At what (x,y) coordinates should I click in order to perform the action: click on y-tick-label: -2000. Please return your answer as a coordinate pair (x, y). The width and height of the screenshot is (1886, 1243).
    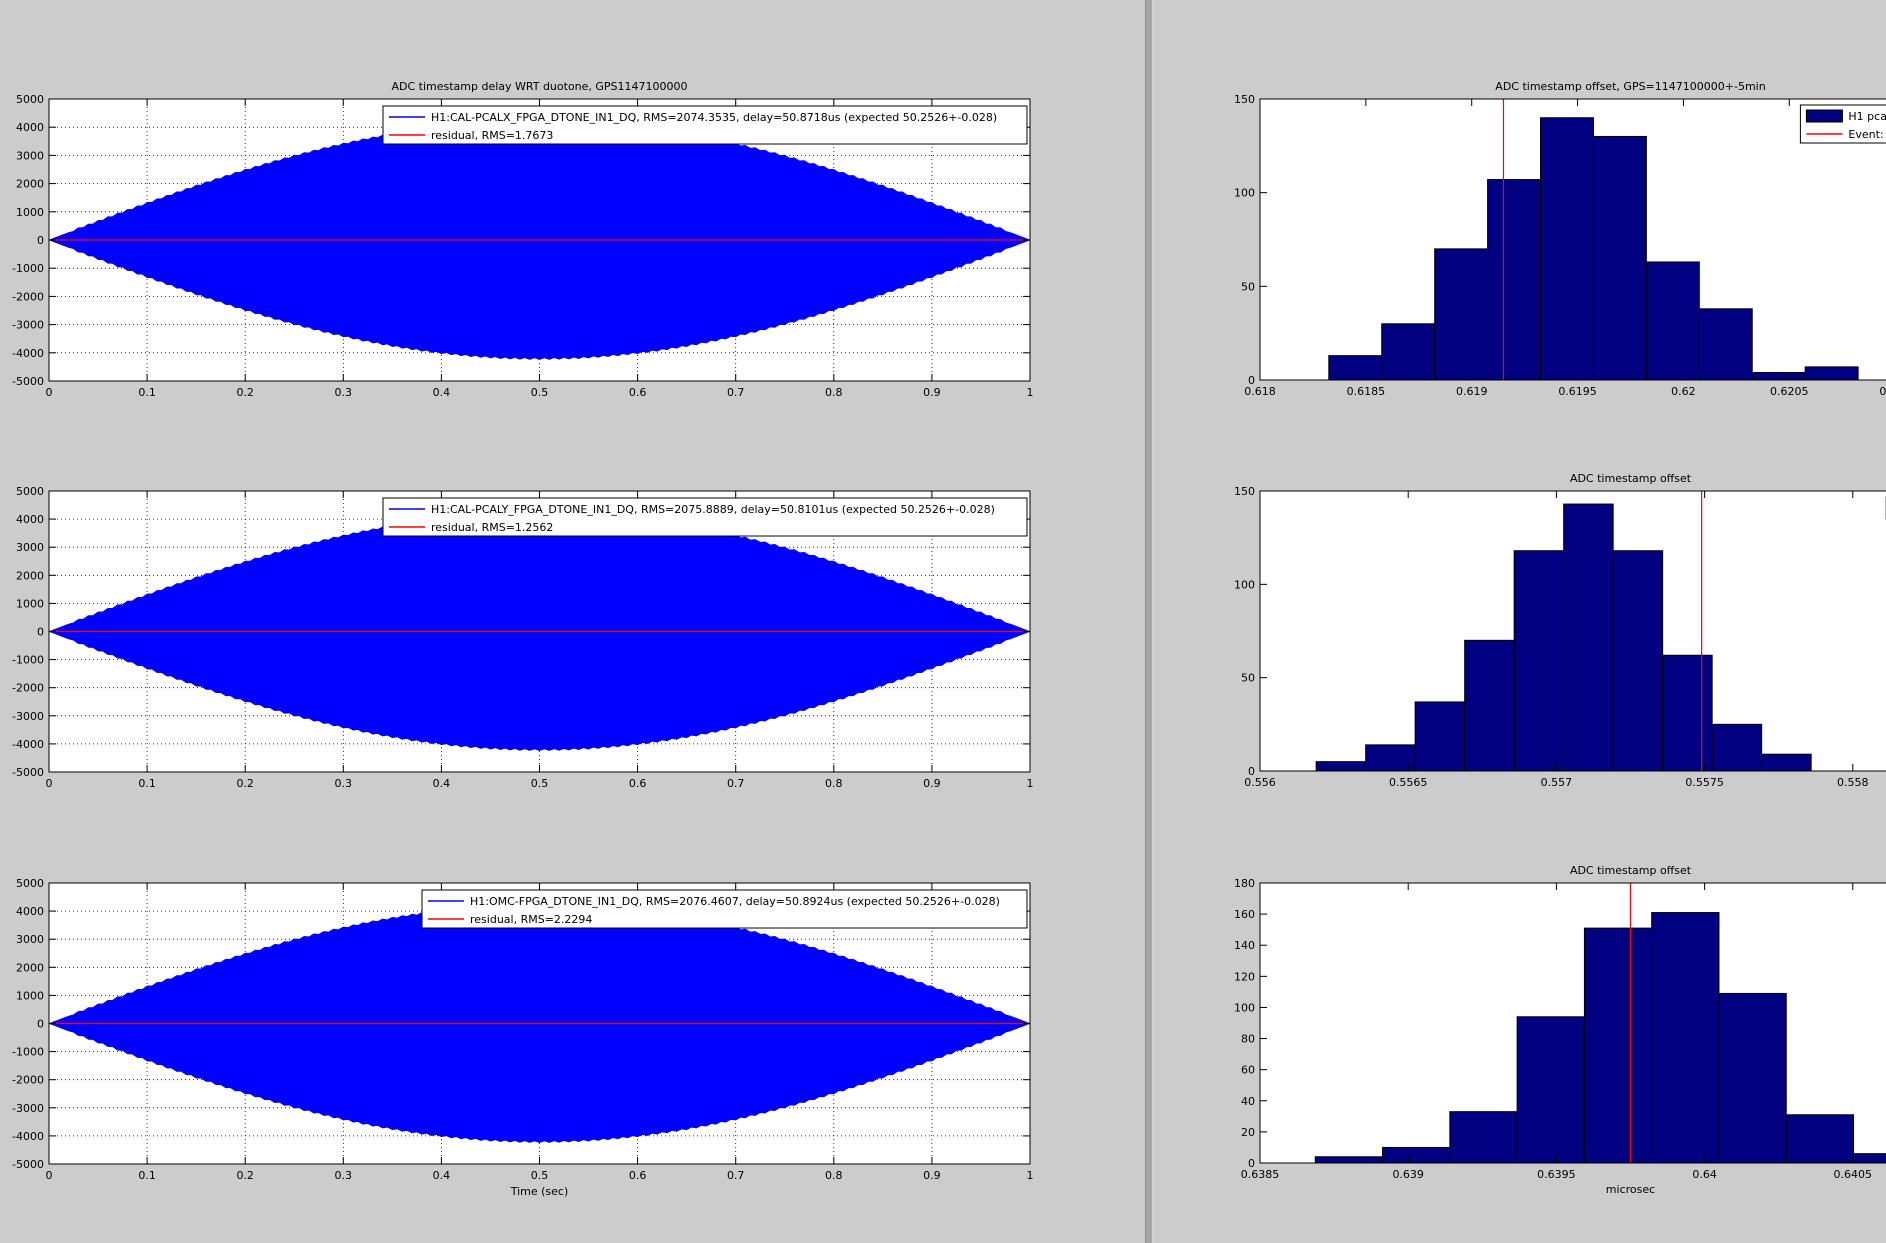
    Looking at the image, I should click on (28, 1080).